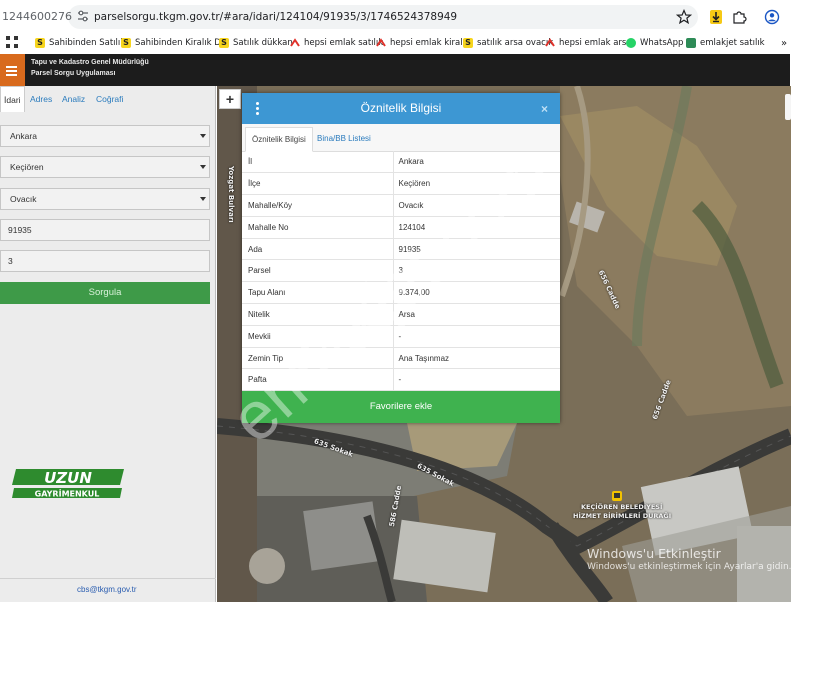 The image size is (817, 682). Describe the element at coordinates (317, 162) in the screenshot. I see `attribute-label: İl` at that location.